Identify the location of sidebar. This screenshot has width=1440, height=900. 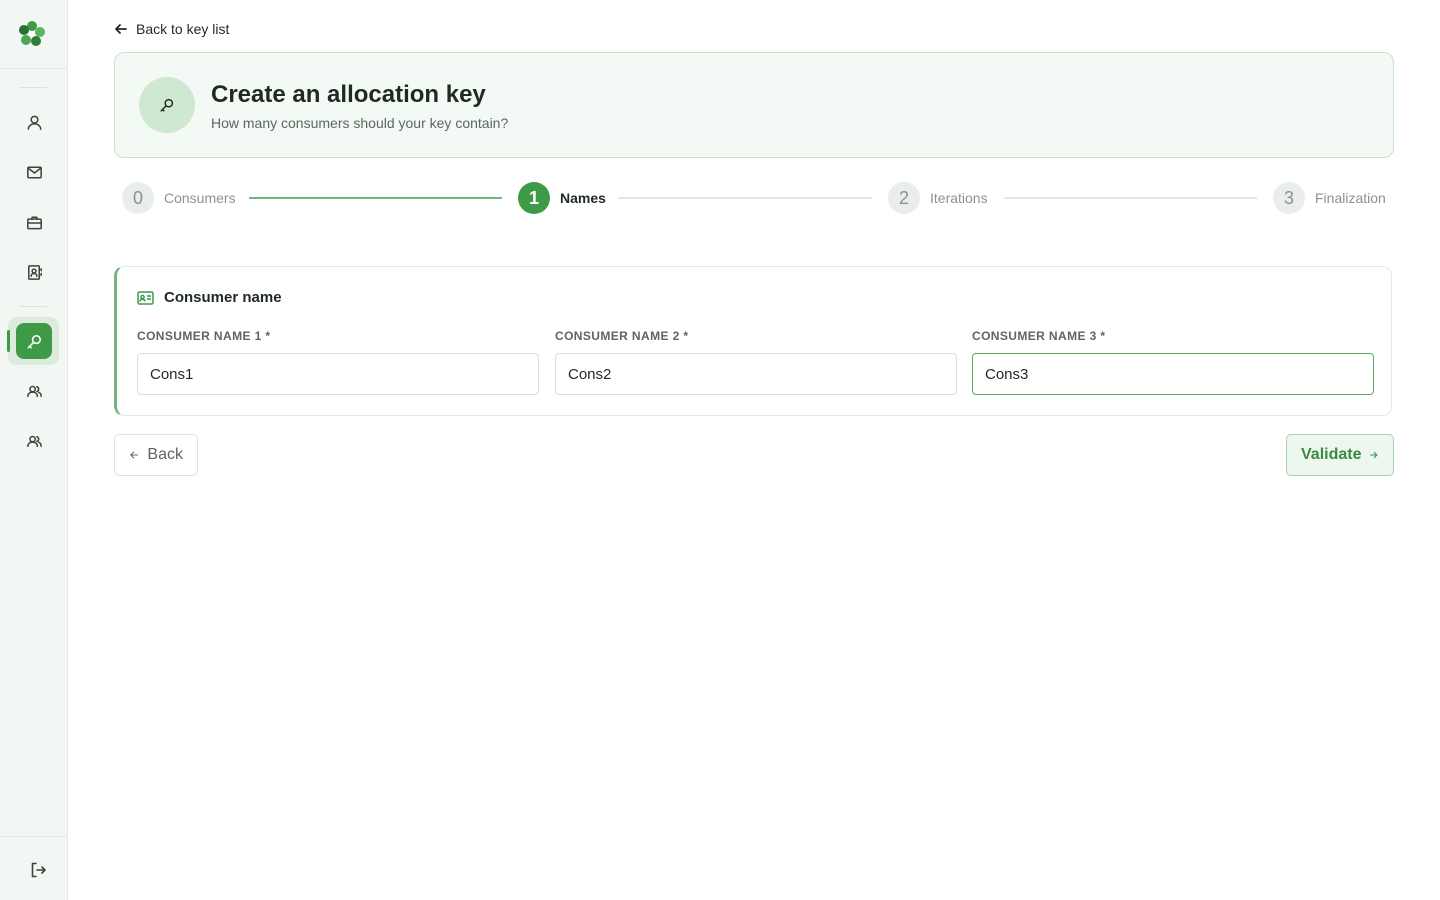
(34, 450).